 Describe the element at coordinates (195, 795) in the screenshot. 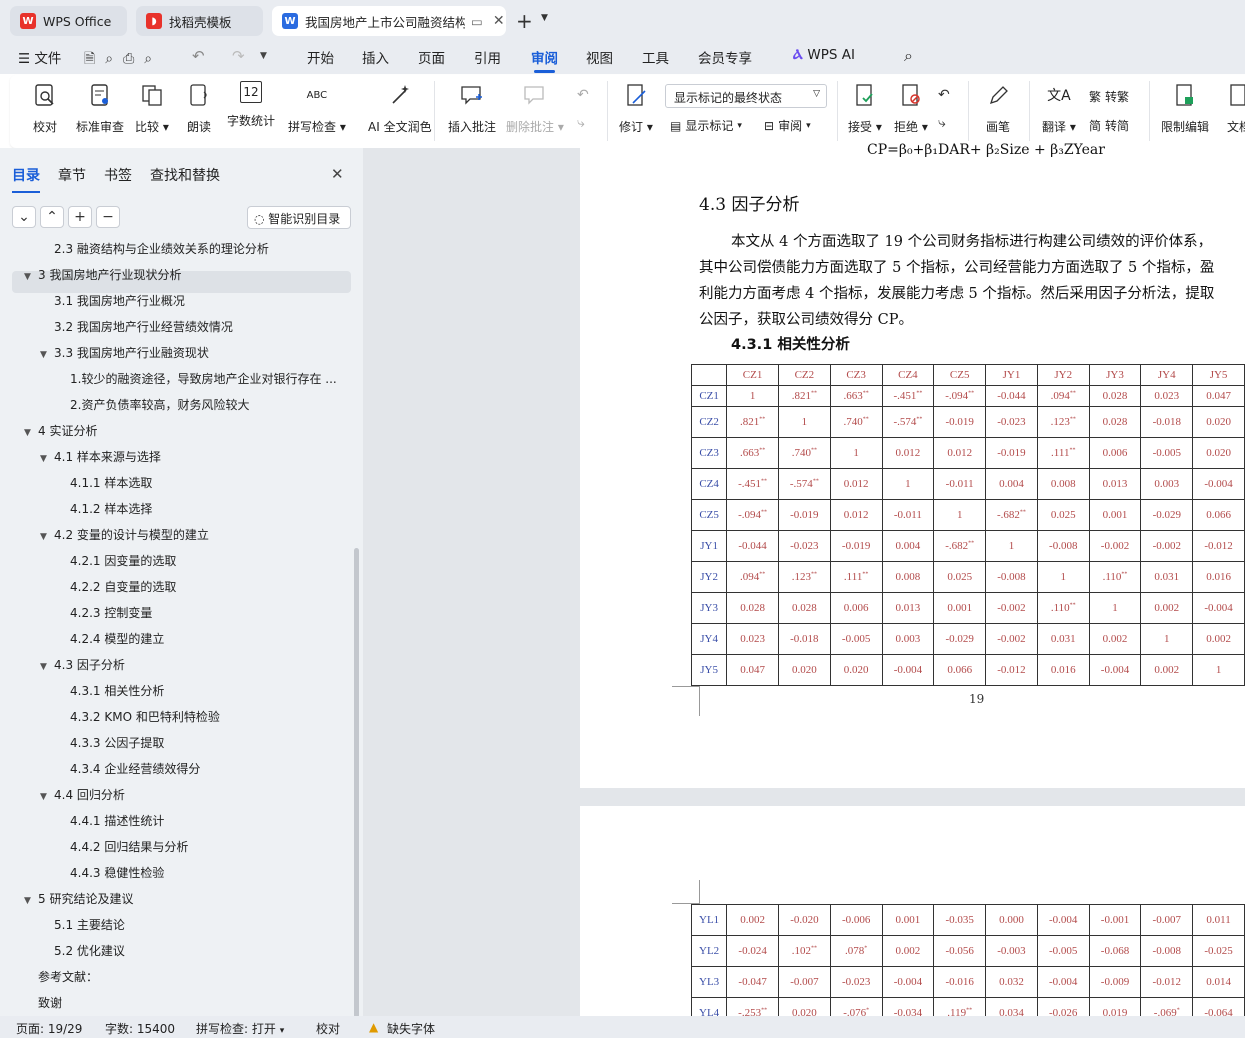

I see `toc-item: ▼ 4.4 回归分析` at that location.